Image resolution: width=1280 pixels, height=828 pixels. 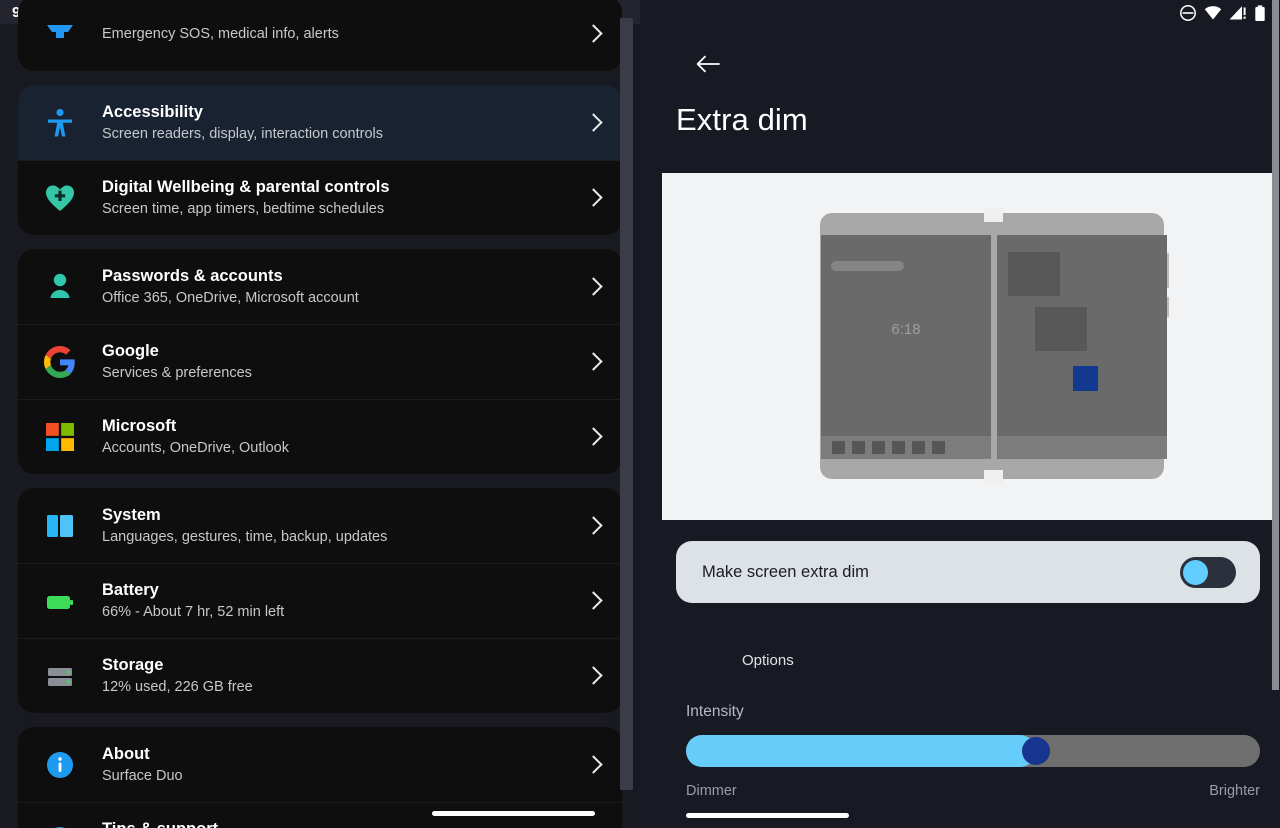 I want to click on settings-row-google: Google Services & preferences, so click(x=320, y=361).